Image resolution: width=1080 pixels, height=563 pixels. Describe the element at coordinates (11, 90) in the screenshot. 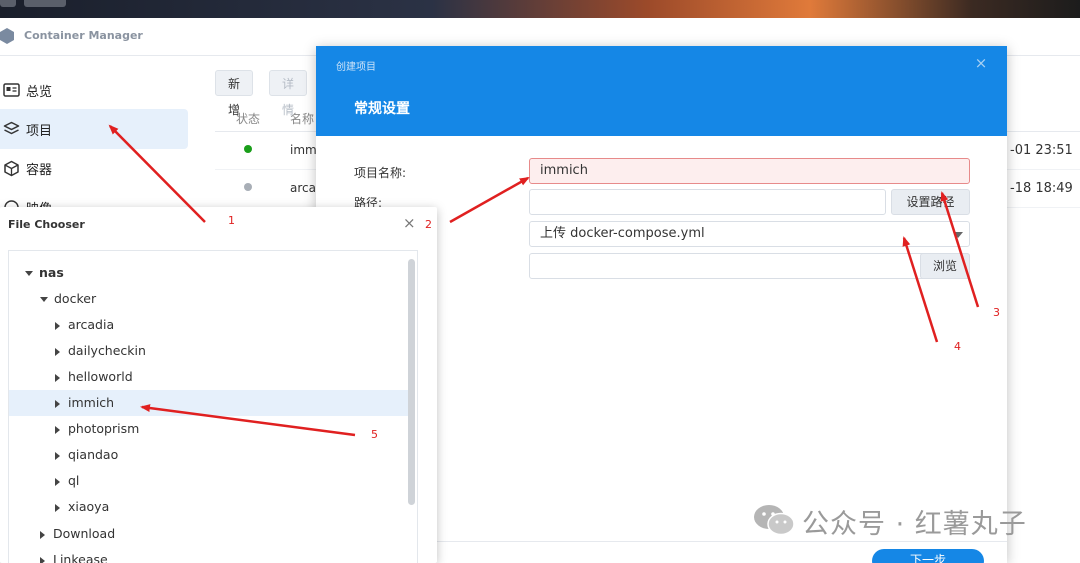

I see `overview-icon` at that location.